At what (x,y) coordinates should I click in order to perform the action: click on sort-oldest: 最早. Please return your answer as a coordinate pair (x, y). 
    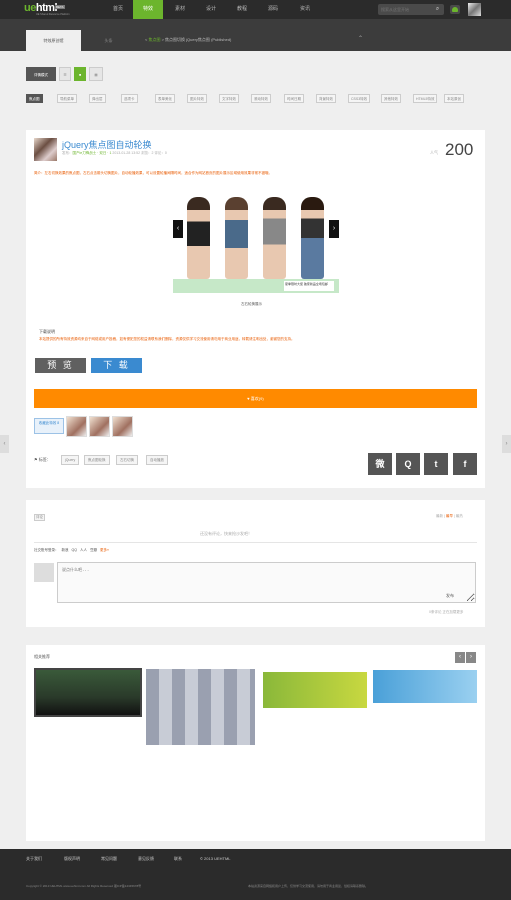
    Looking at the image, I should click on (449, 516).